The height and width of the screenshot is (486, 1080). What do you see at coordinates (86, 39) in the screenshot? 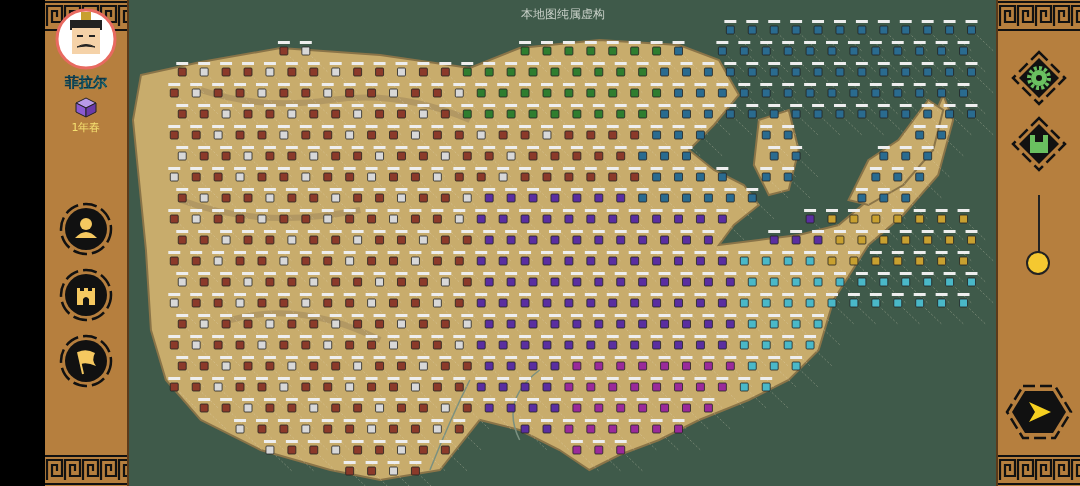
I see `avatar-icon` at bounding box center [86, 39].